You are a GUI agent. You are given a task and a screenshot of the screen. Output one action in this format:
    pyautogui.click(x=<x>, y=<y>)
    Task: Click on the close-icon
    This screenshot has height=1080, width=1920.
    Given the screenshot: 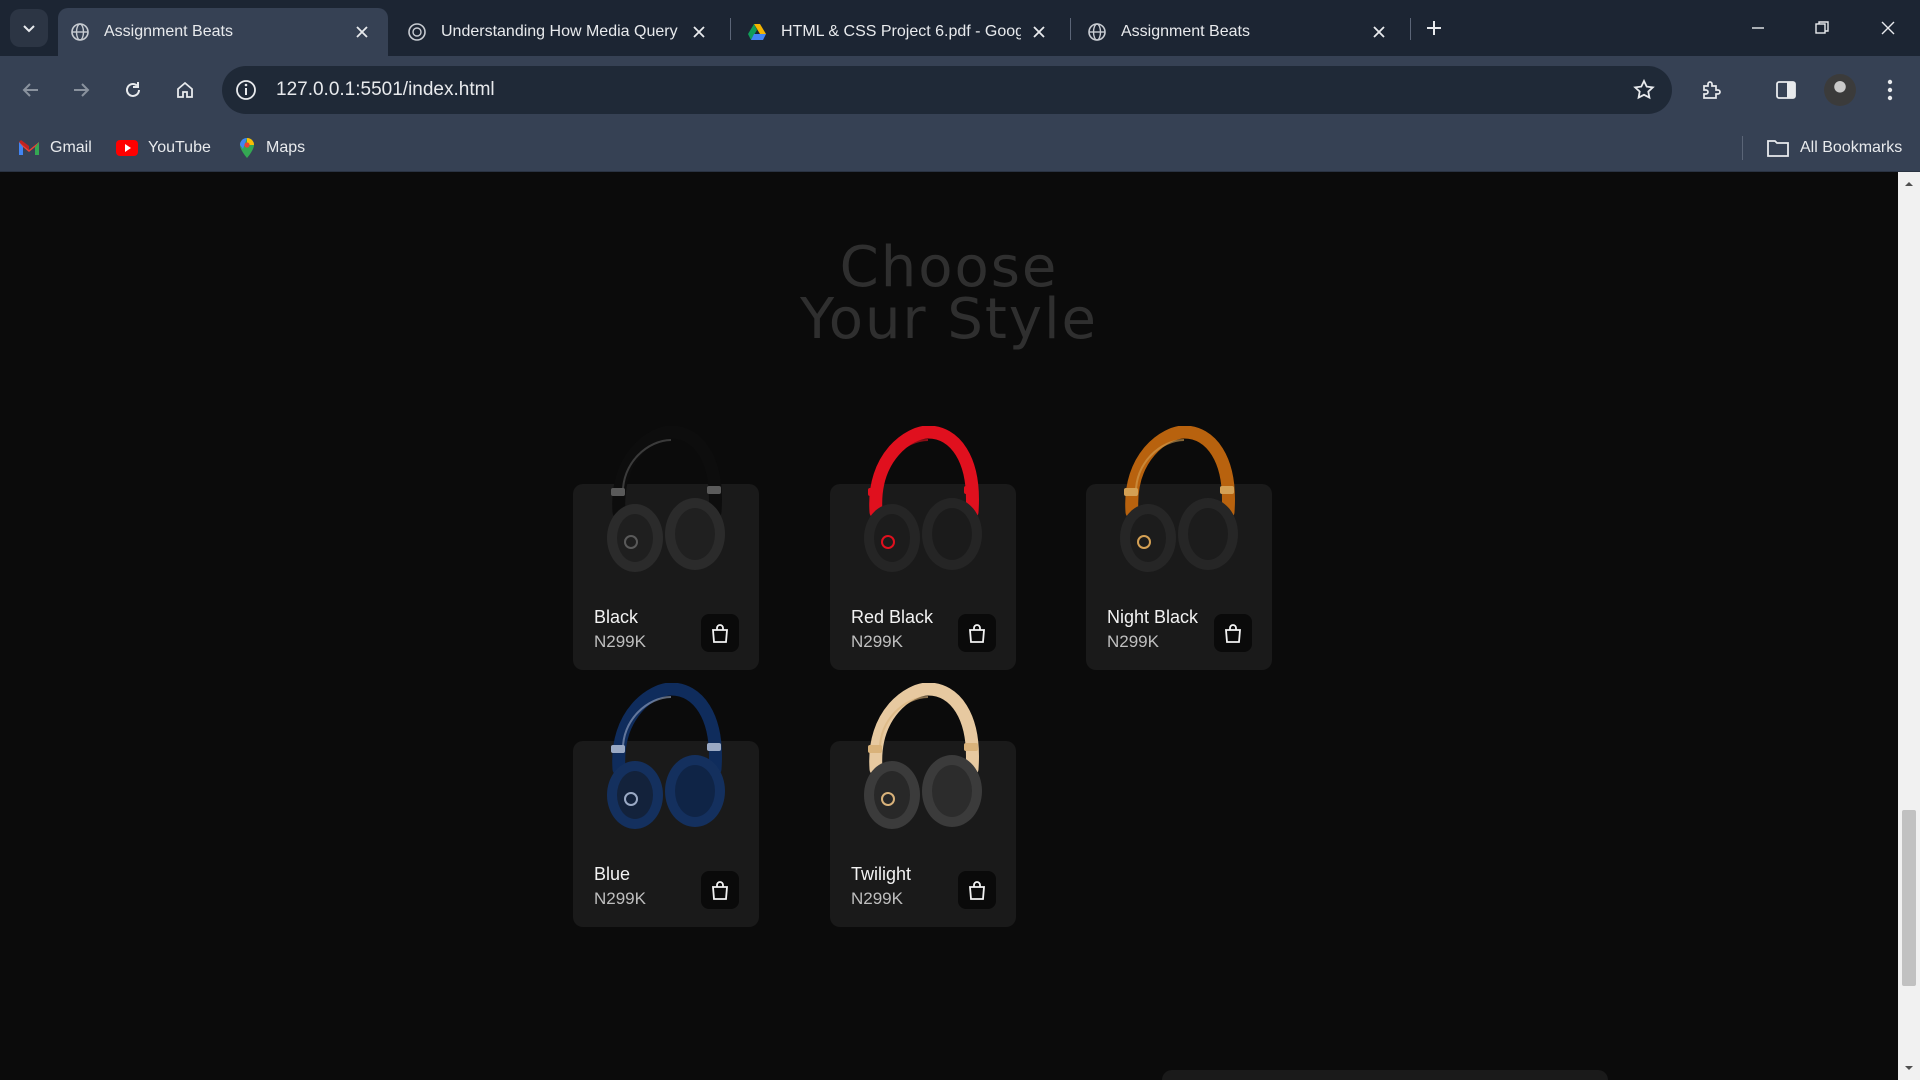 What is the action you would take?
    pyautogui.click(x=1888, y=28)
    